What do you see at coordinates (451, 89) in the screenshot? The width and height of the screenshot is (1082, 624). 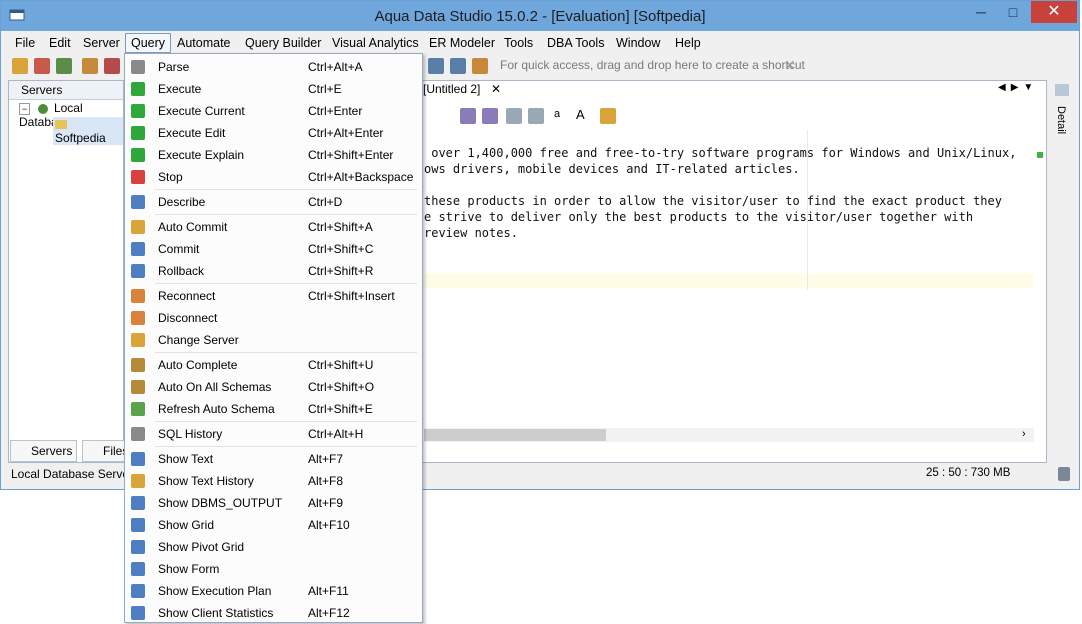 I see `tab-untitled-2: [Untitled 2]` at bounding box center [451, 89].